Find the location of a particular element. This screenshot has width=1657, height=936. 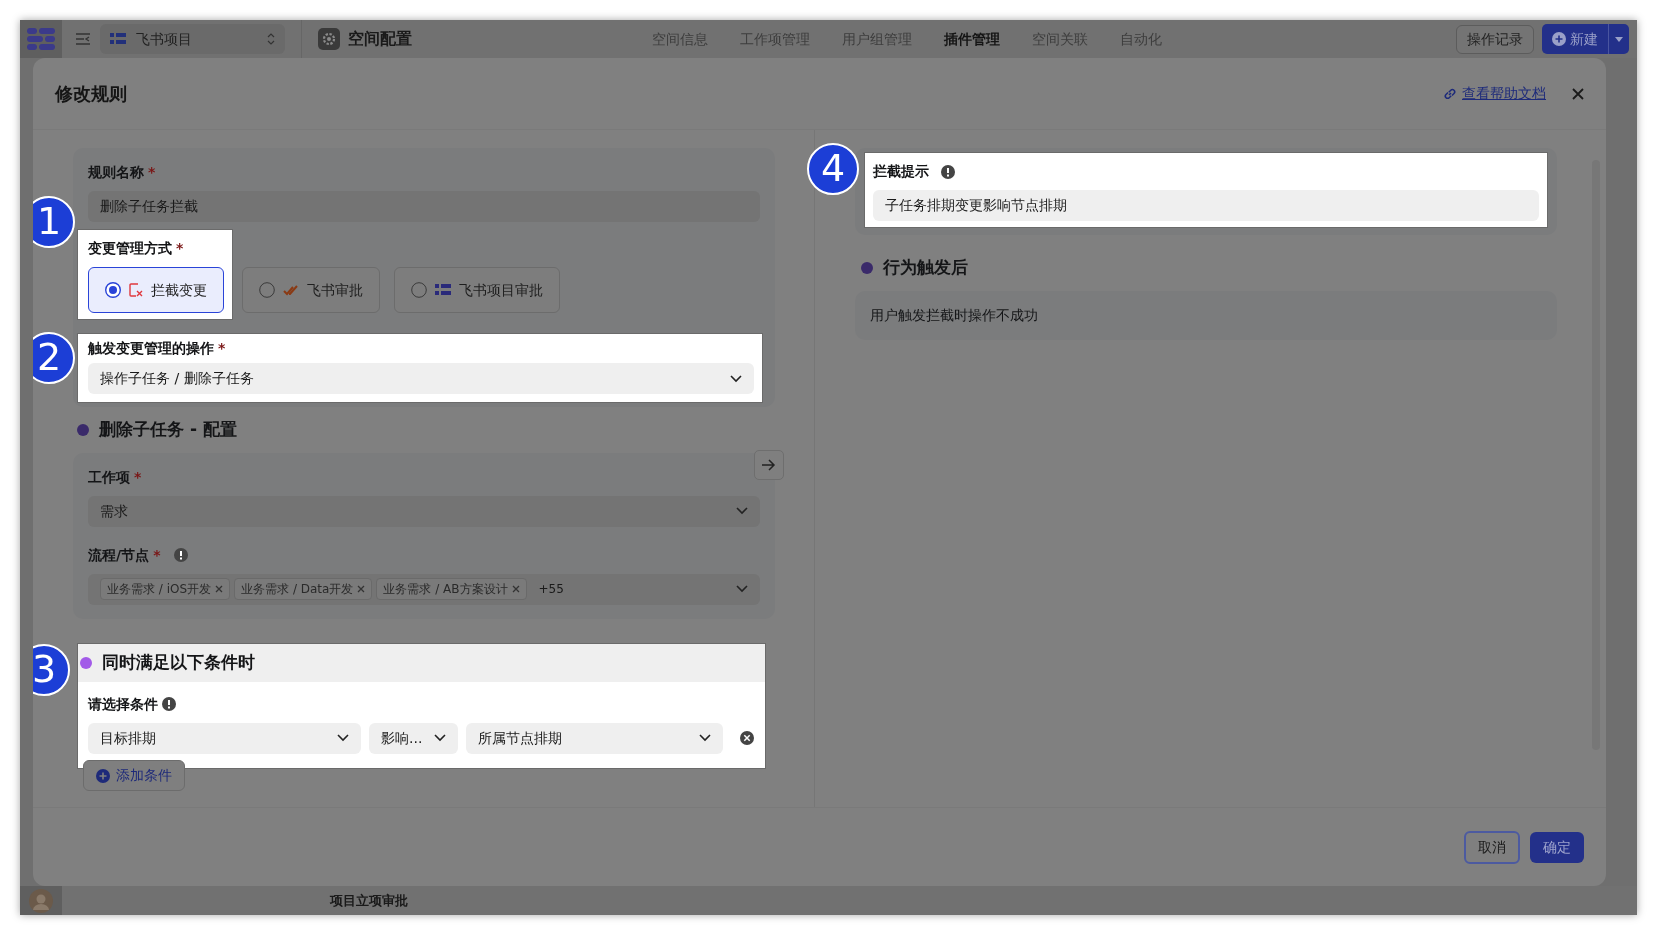

select-field: 需求 is located at coordinates (424, 511).